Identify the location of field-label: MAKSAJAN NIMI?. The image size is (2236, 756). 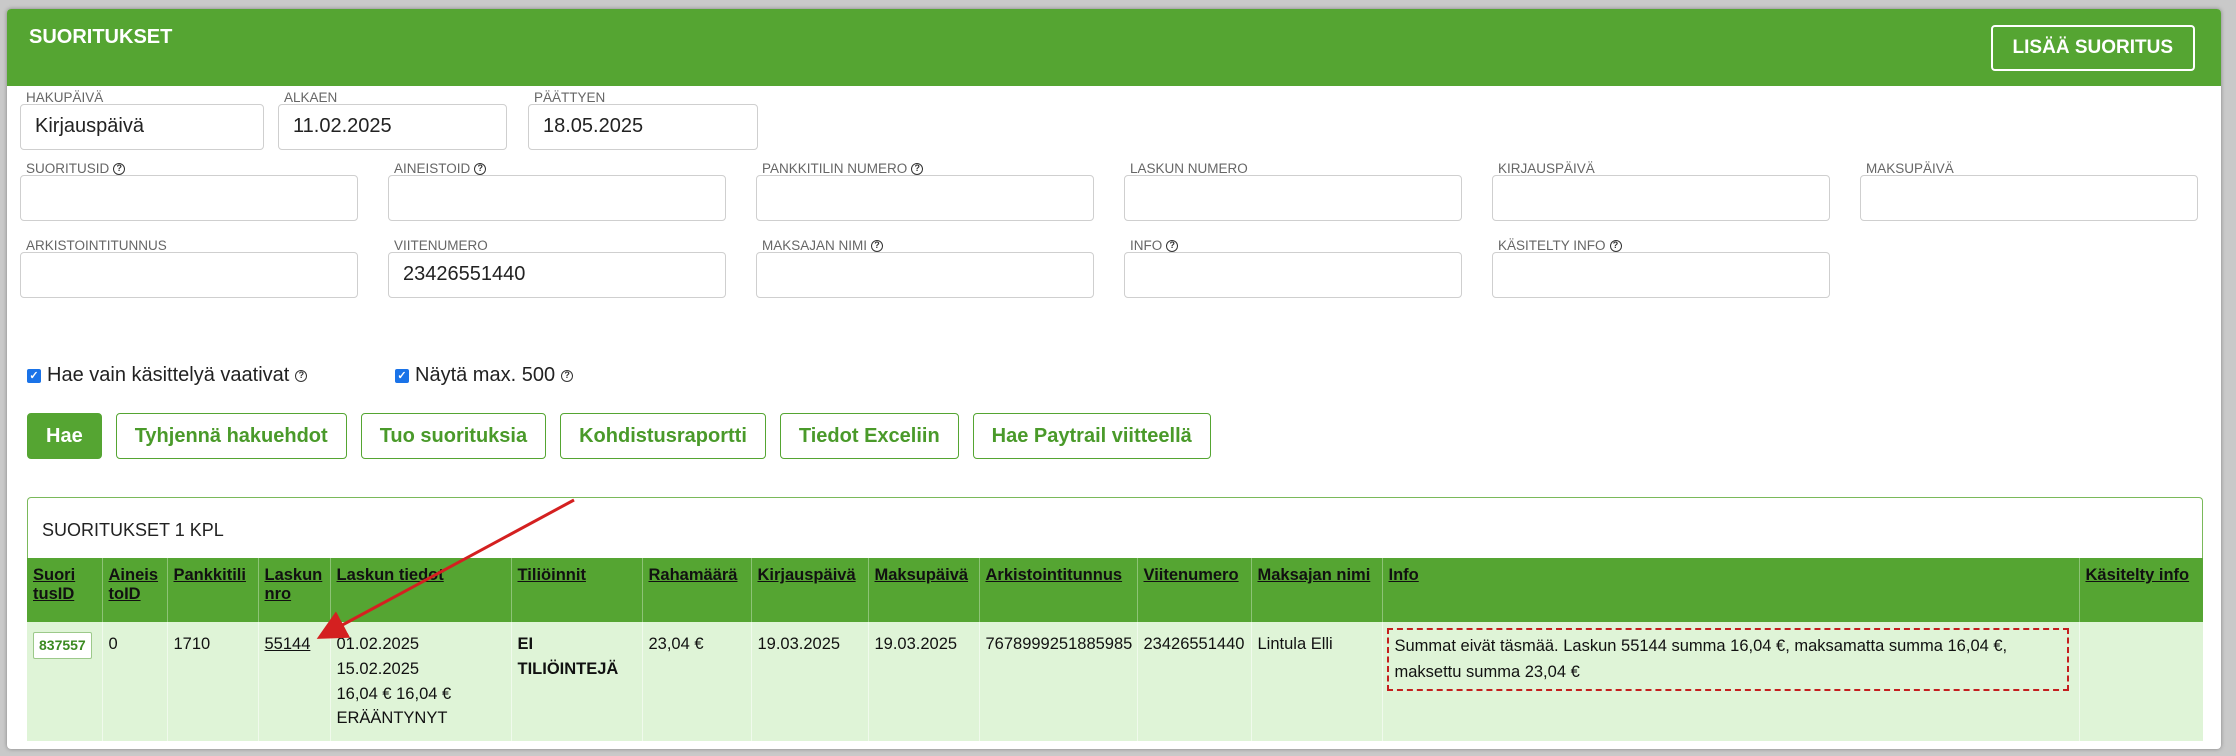
(823, 245).